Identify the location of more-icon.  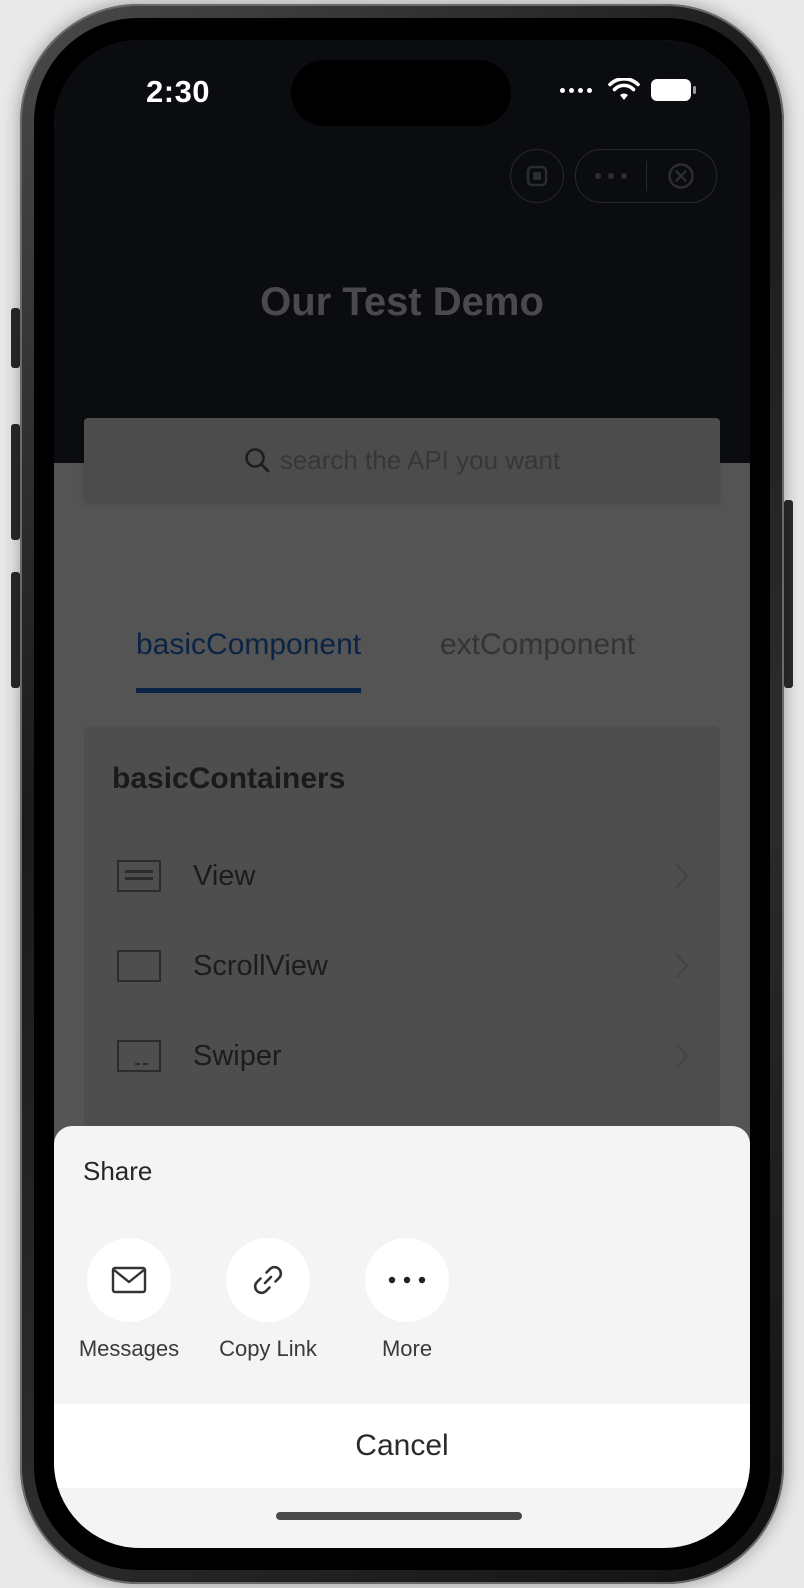
(407, 1280).